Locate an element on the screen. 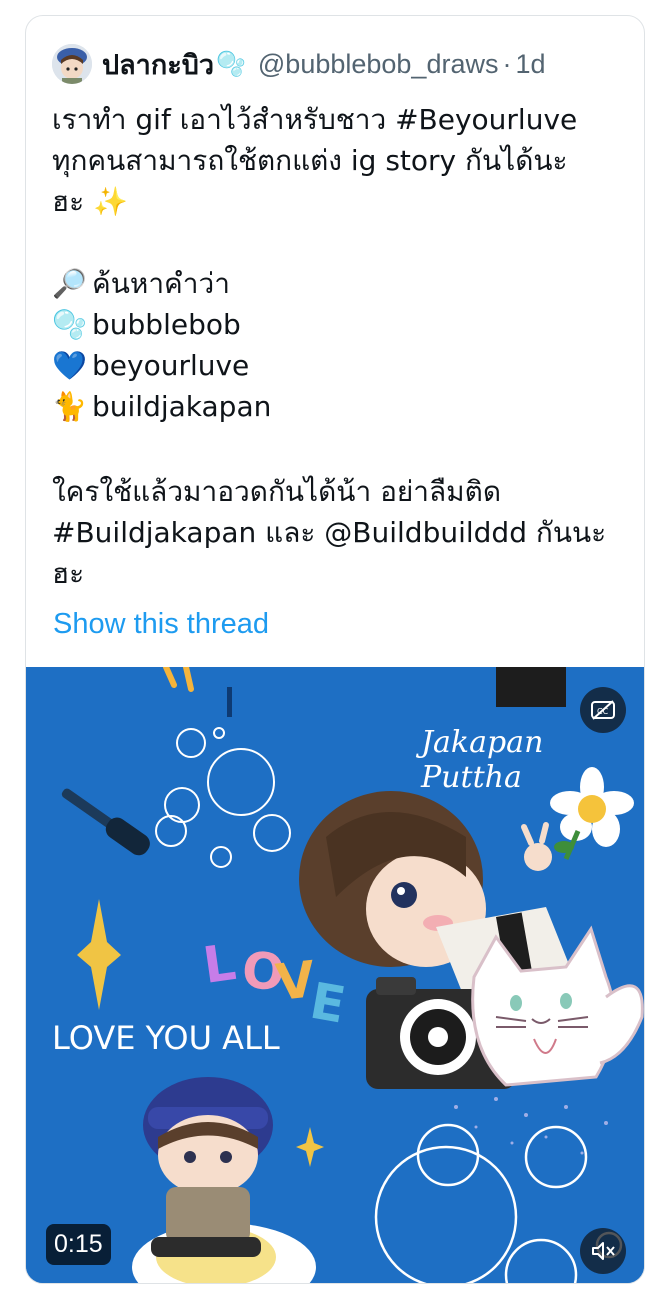 The height and width of the screenshot is (1297, 659). tweet-text-line: ทุกคนสามารถใช้ตกแต่ง ig story กันได้นะ is located at coordinates (310, 160).